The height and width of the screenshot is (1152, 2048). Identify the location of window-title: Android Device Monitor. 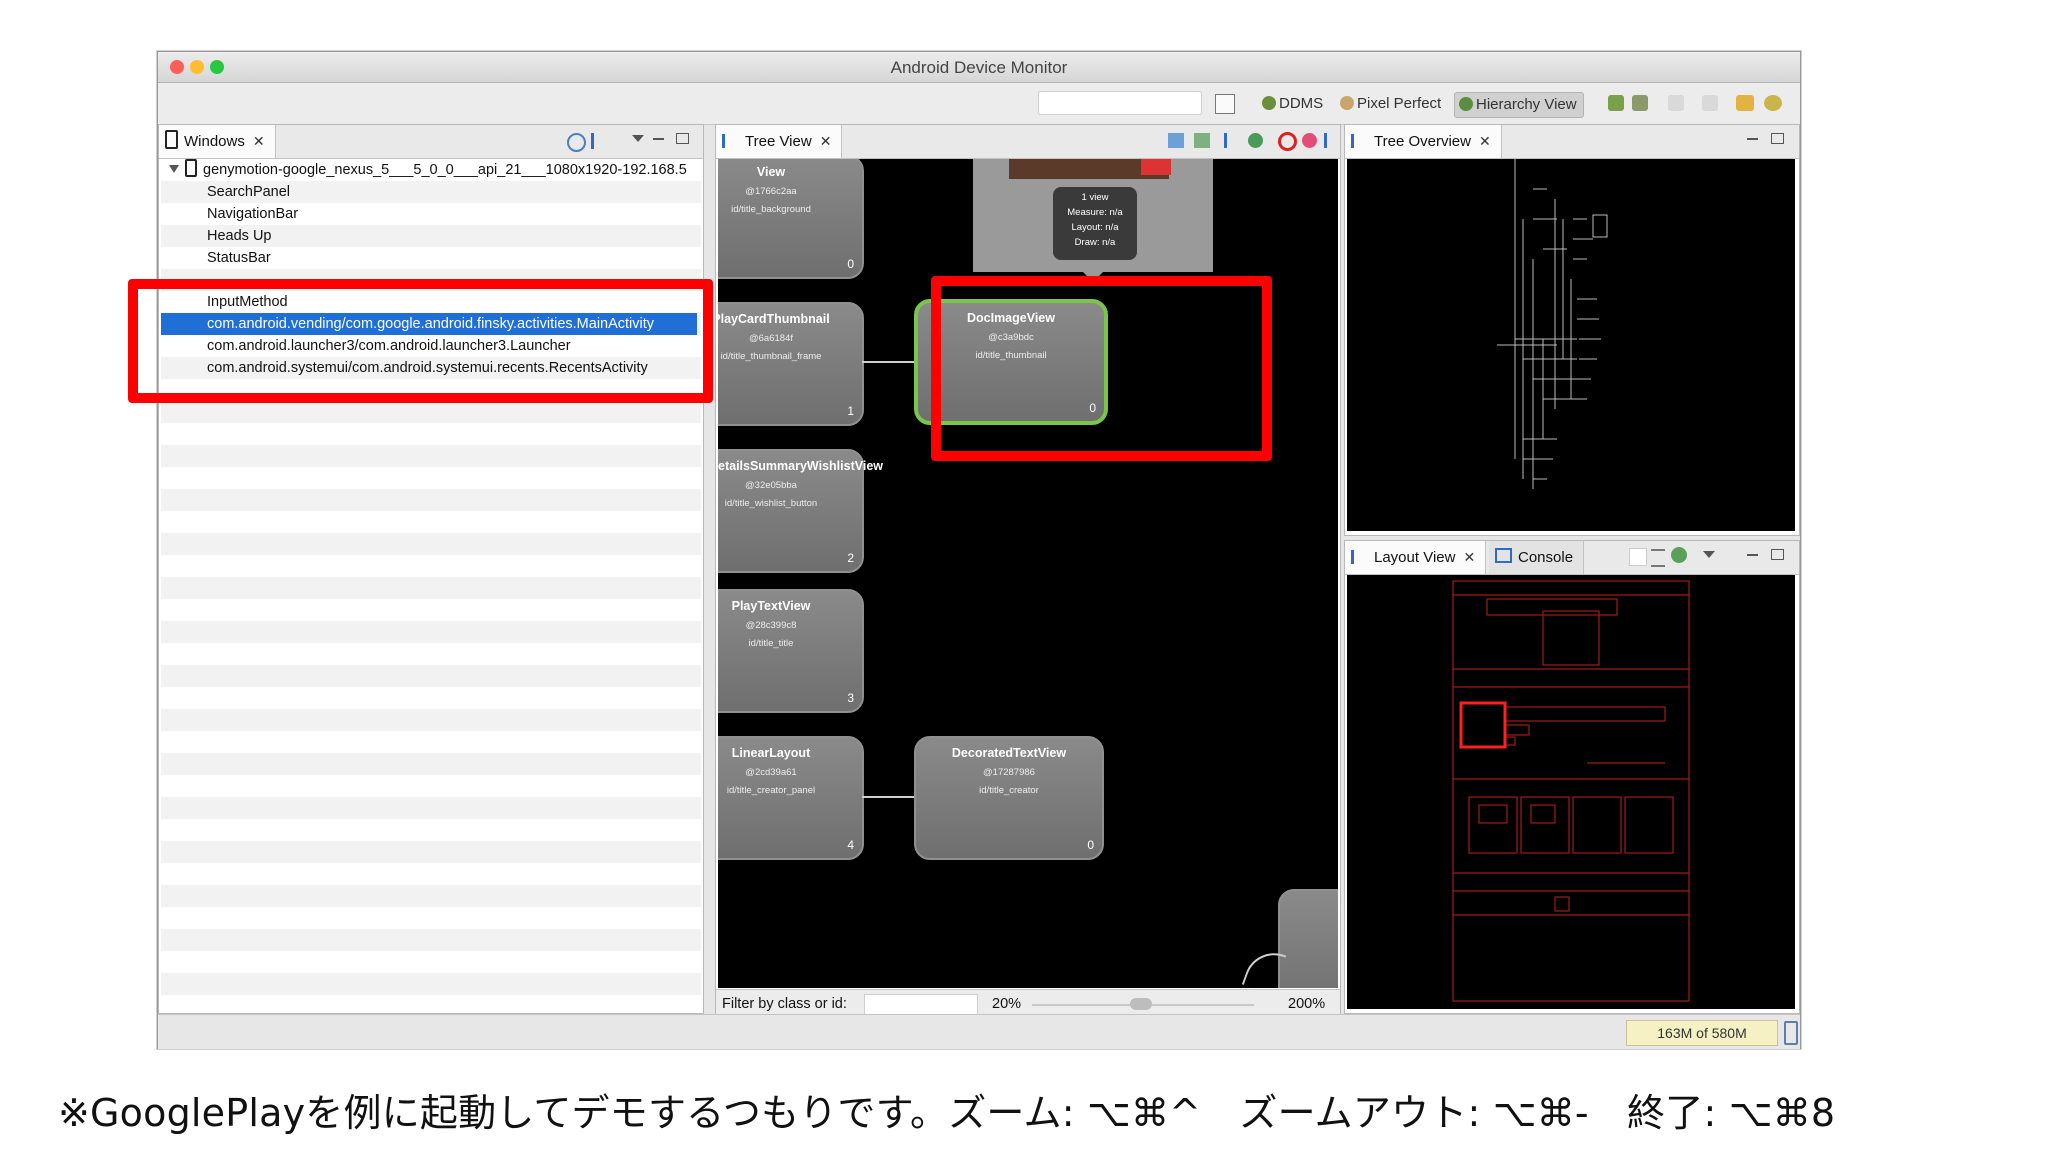
(979, 67).